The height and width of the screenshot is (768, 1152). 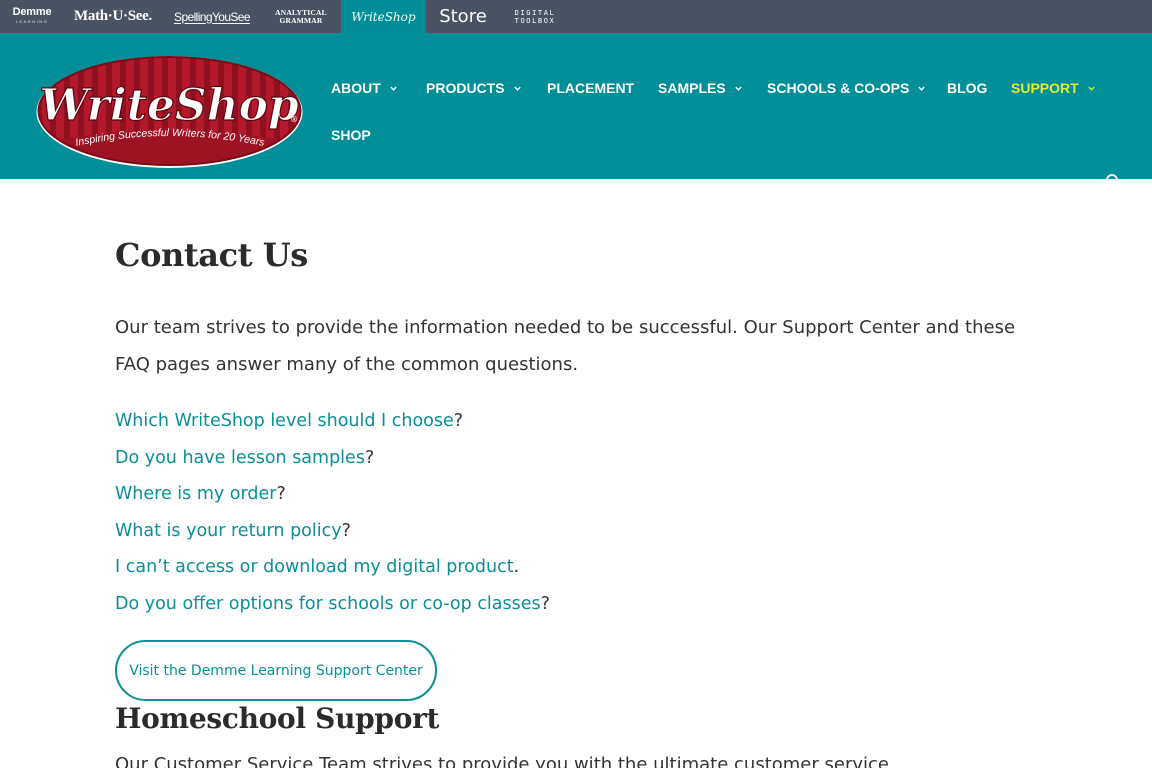 I want to click on nav-support-label: SUPPORT, so click(x=1045, y=88).